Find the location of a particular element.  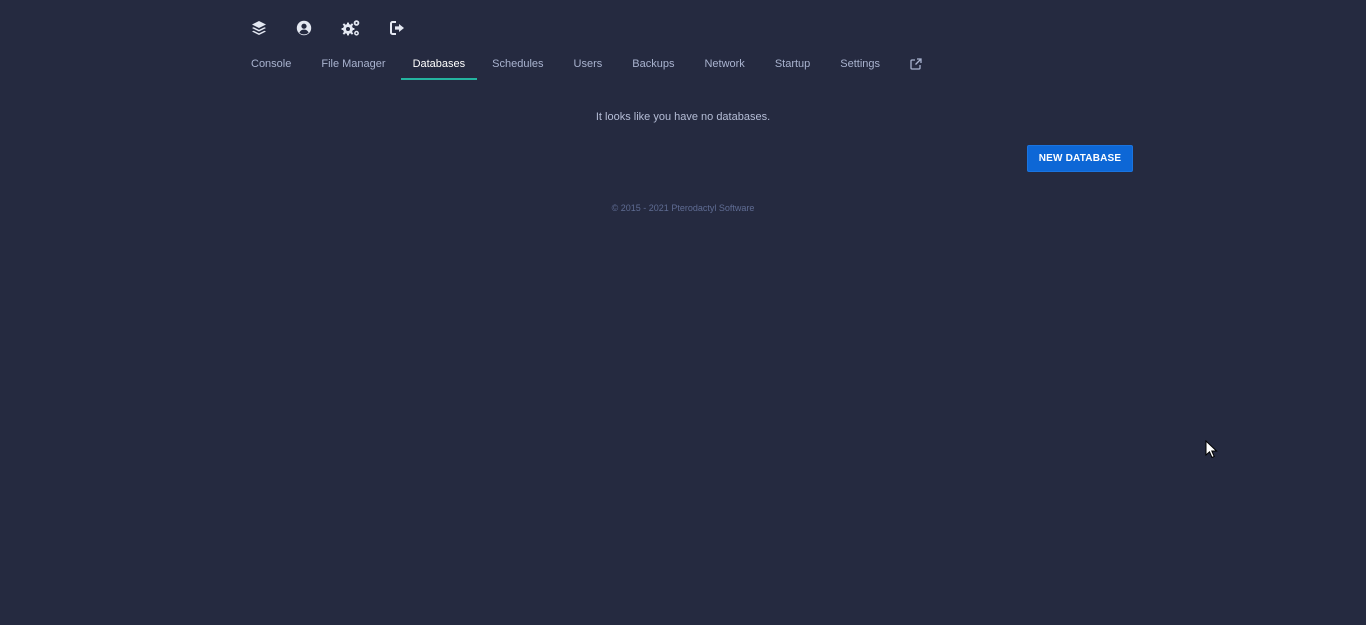

tab-startup: Startup is located at coordinates (792, 64).